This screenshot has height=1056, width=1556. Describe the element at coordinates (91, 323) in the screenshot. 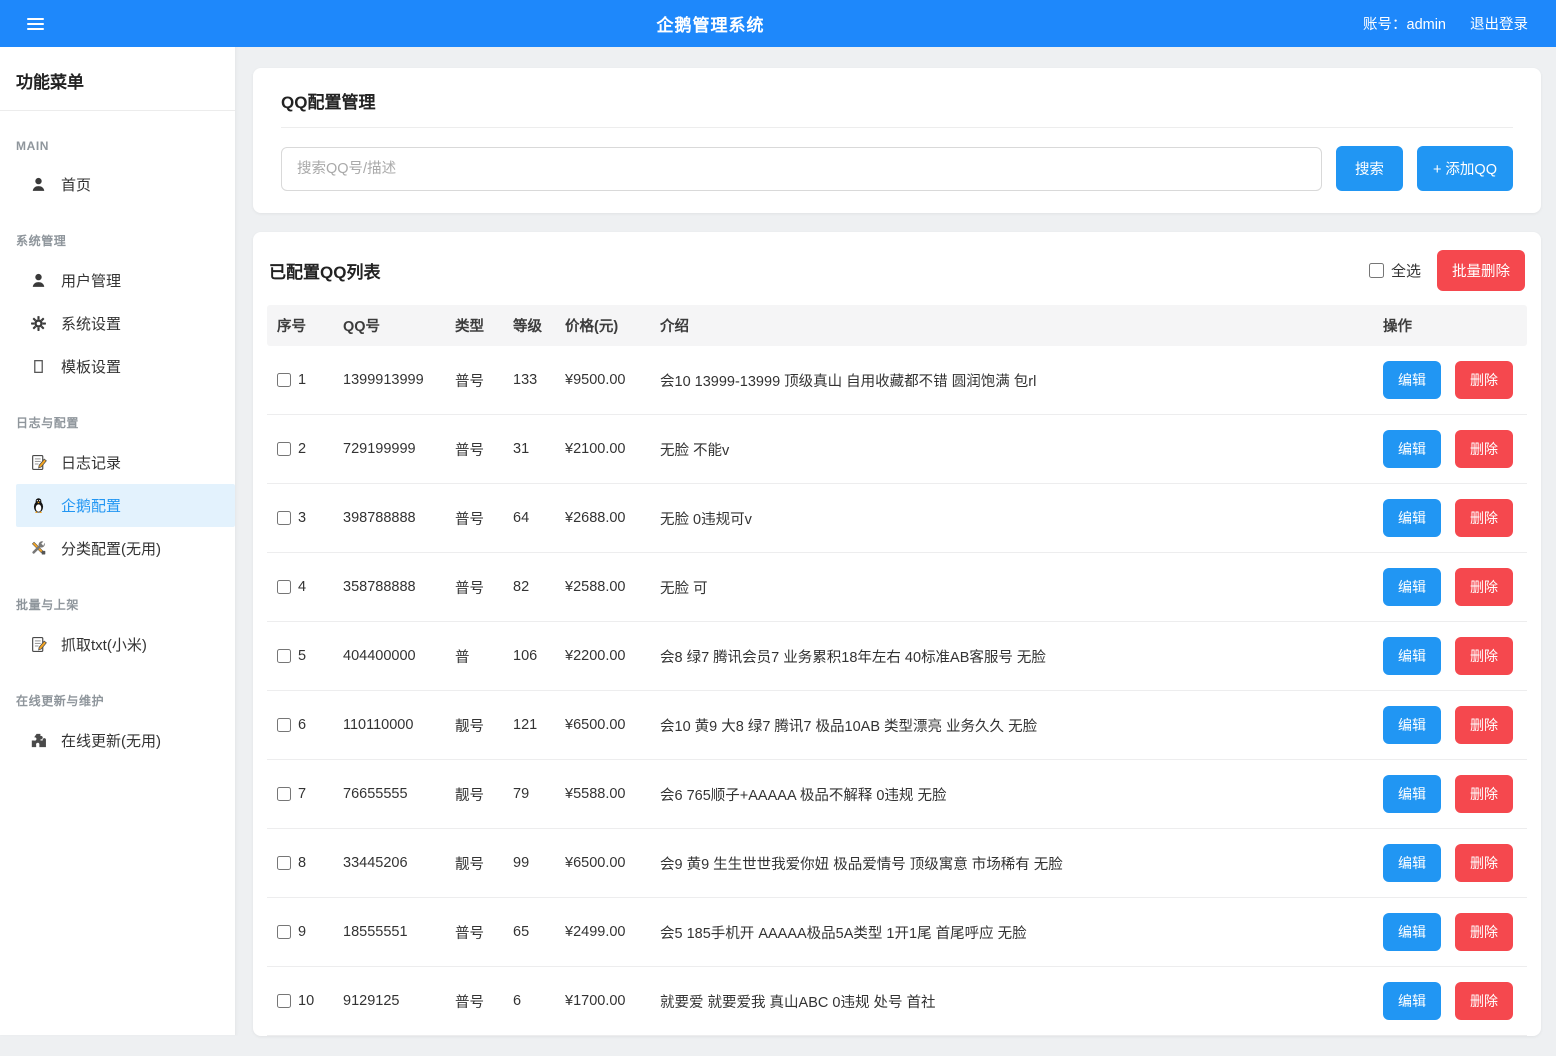

I see `sidebar-item-label: 系统设置` at that location.